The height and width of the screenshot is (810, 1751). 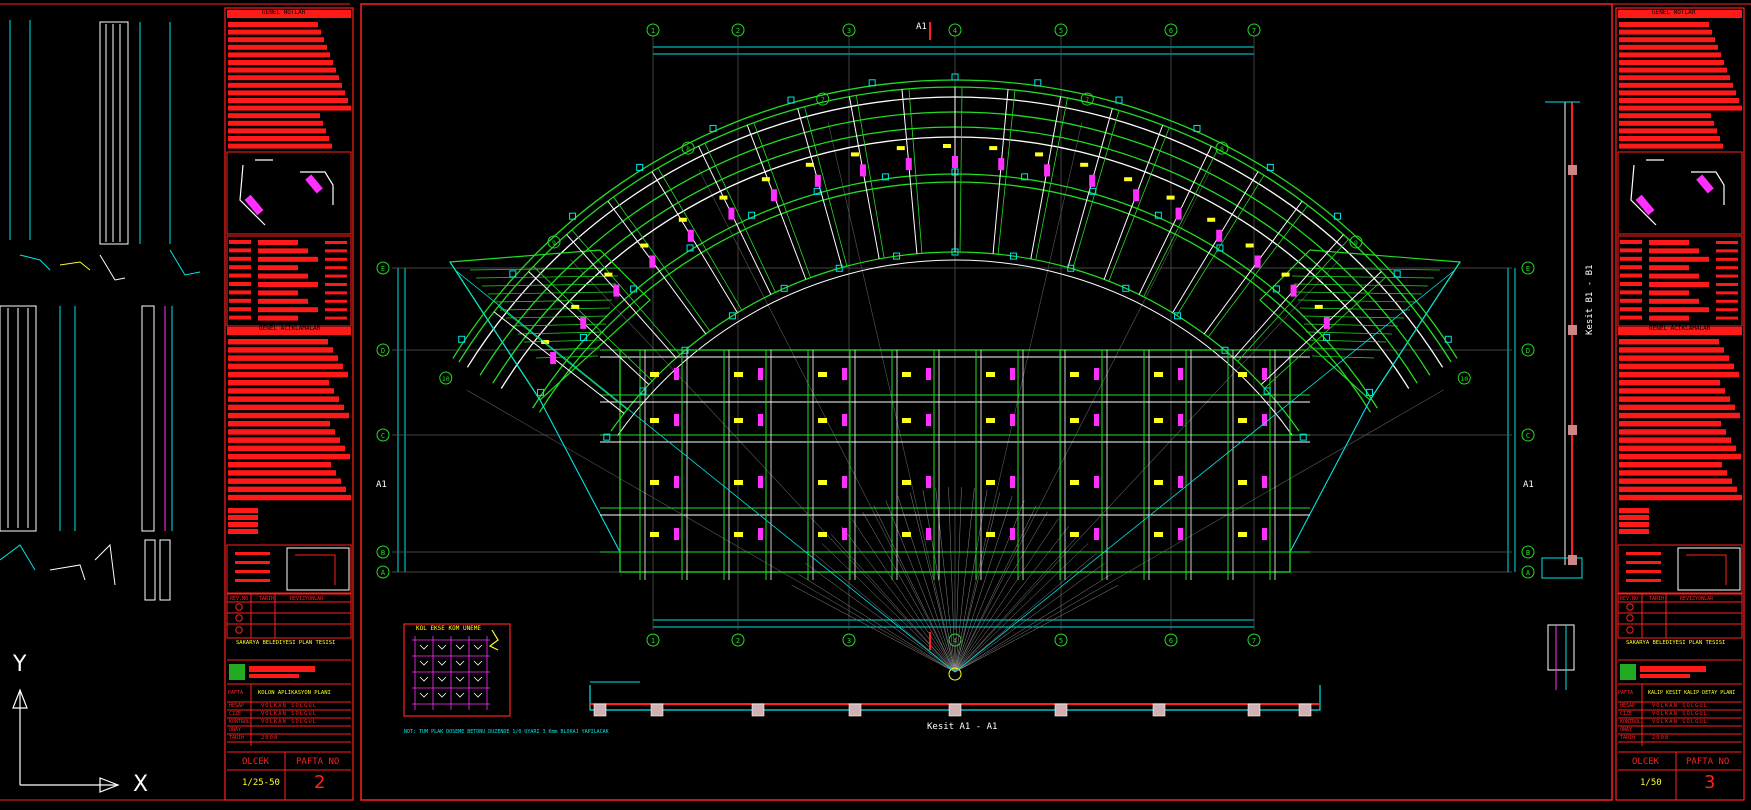 What do you see at coordinates (653, 31) in the screenshot?
I see `grid-label-top: 1` at bounding box center [653, 31].